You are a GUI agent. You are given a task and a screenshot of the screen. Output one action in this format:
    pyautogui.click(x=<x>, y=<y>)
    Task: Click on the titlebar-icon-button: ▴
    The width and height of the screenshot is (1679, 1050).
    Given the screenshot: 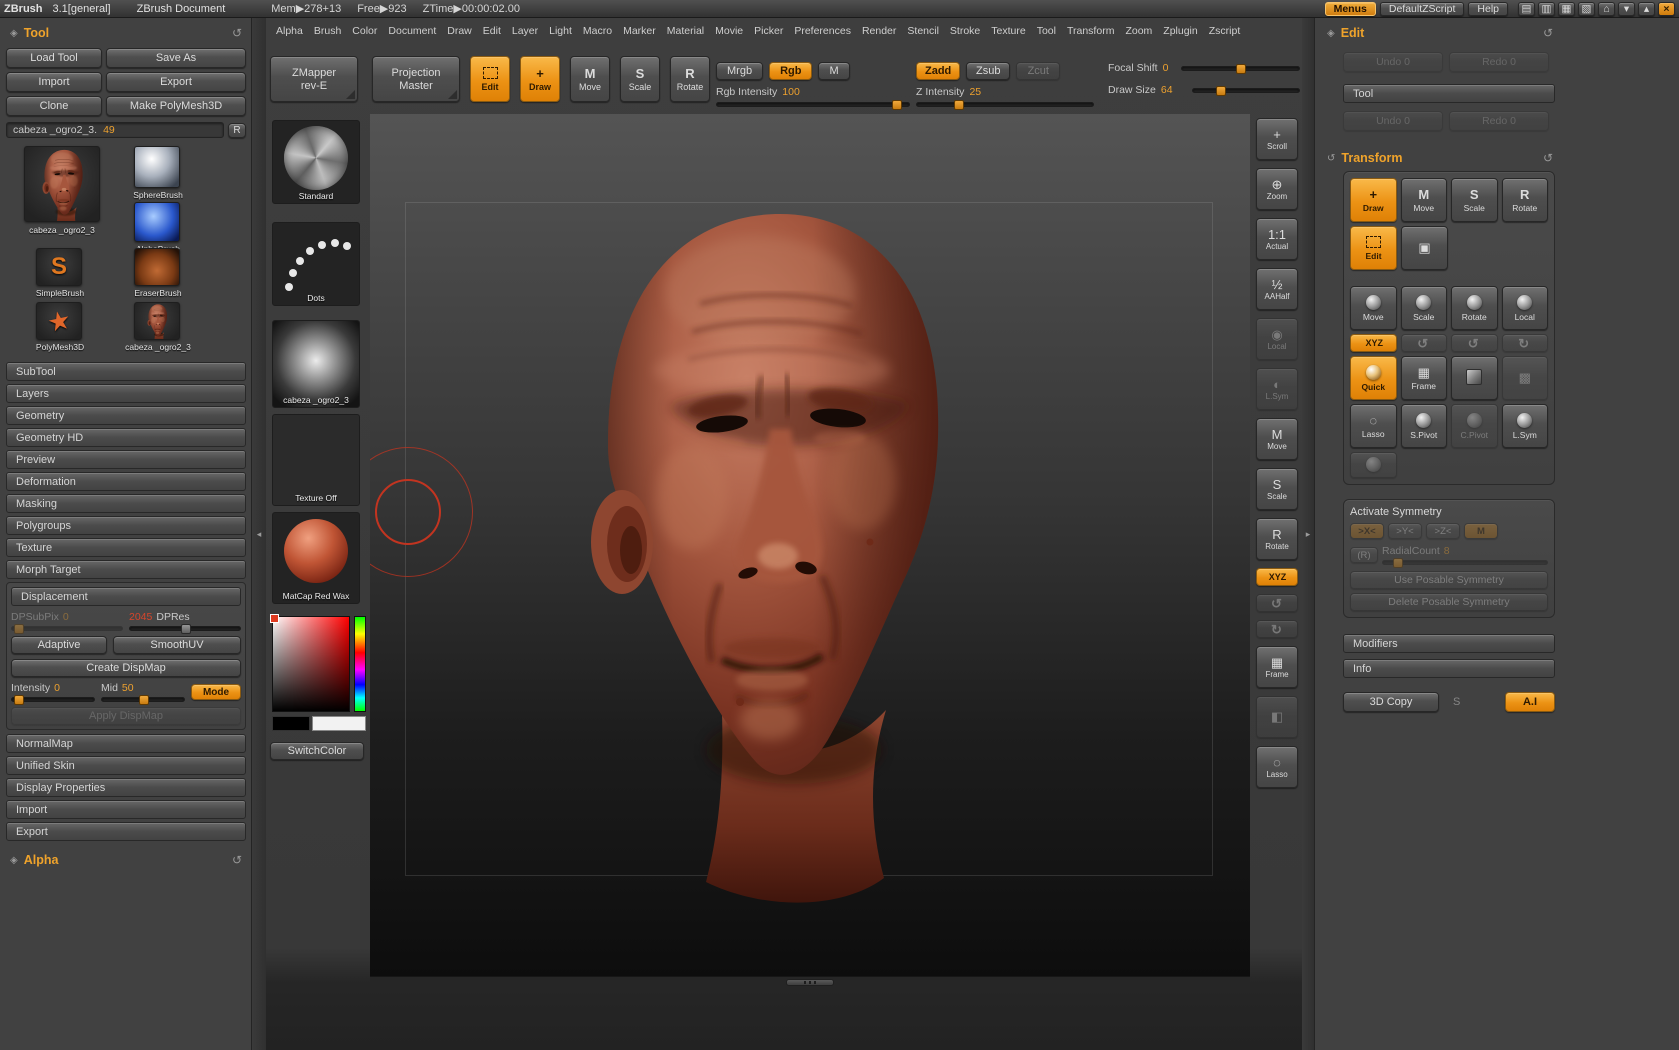 What is the action you would take?
    pyautogui.click(x=1646, y=8)
    